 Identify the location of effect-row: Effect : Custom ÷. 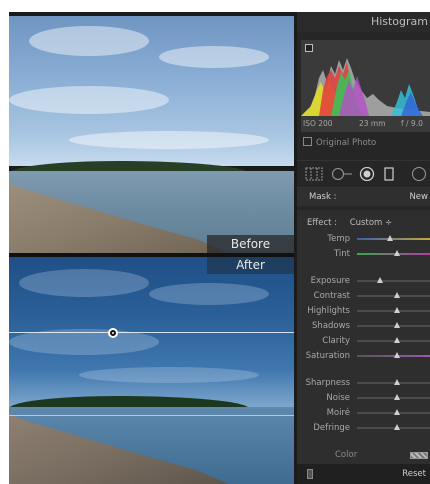
(349, 223).